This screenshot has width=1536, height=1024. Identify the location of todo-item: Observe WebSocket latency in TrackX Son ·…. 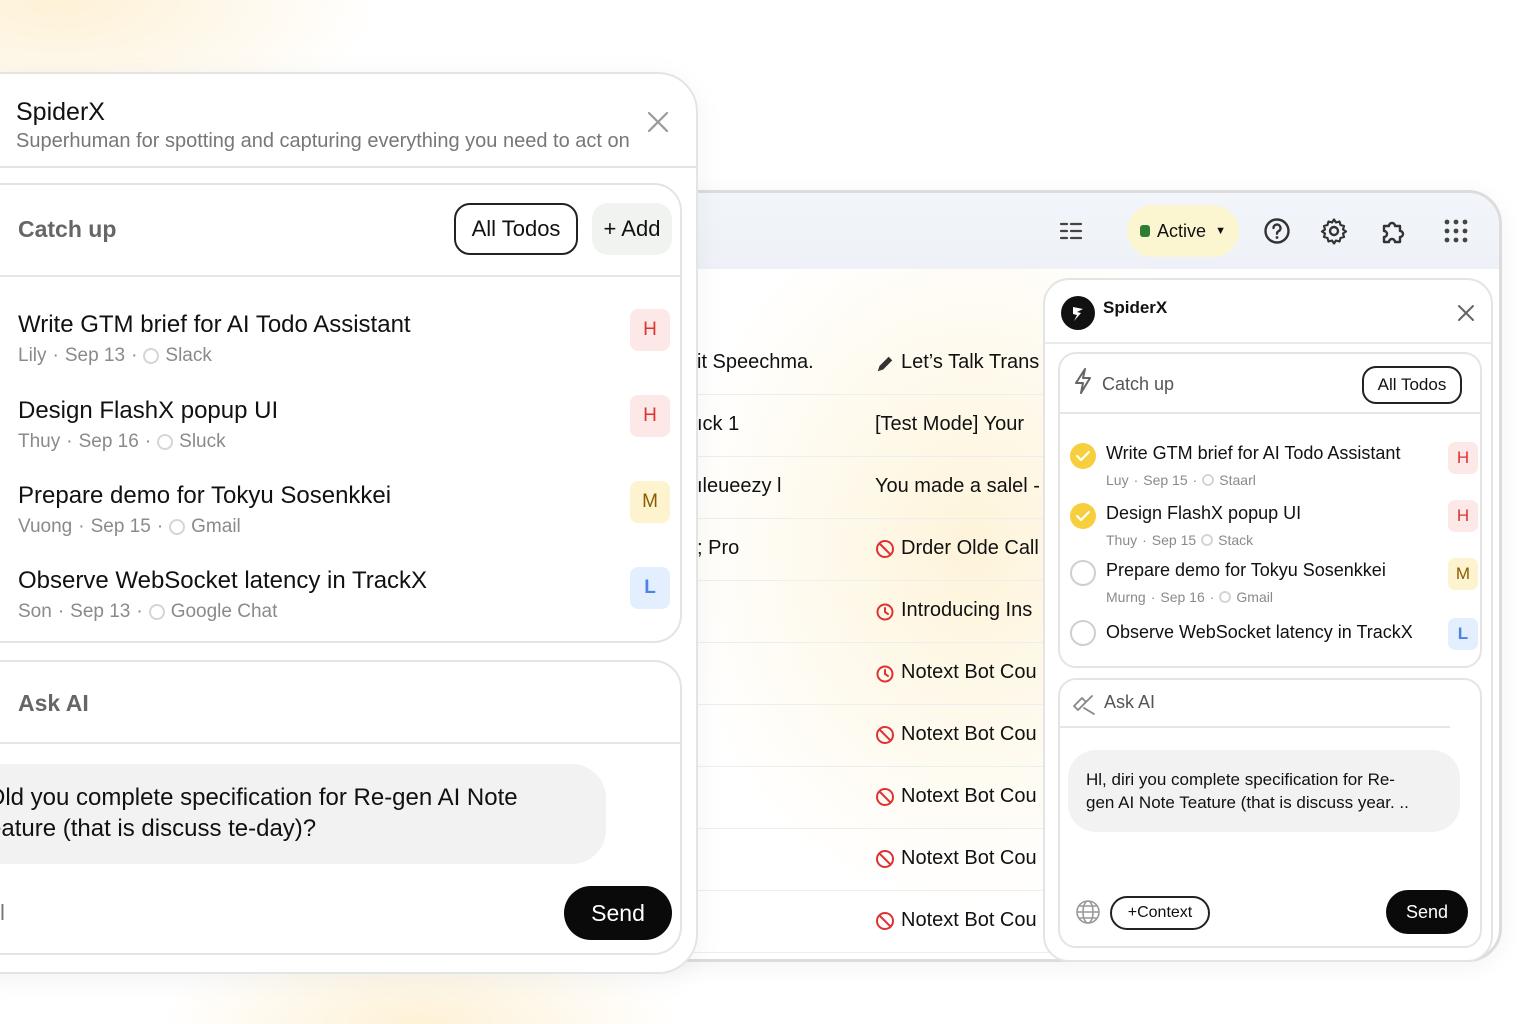
(298, 595).